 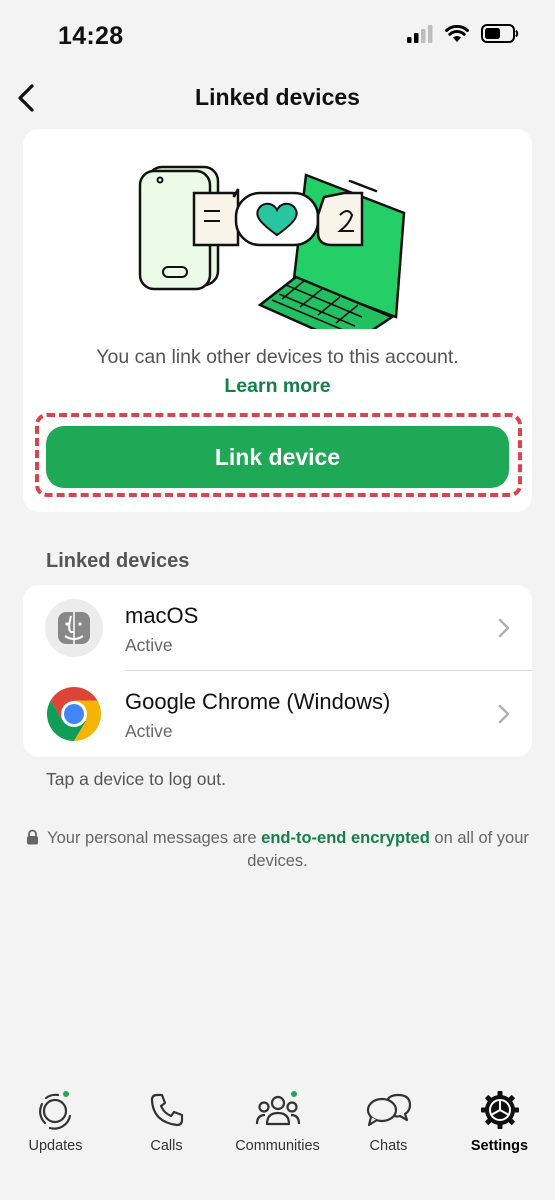 What do you see at coordinates (277, 457) in the screenshot?
I see `link-device-button: Link device` at bounding box center [277, 457].